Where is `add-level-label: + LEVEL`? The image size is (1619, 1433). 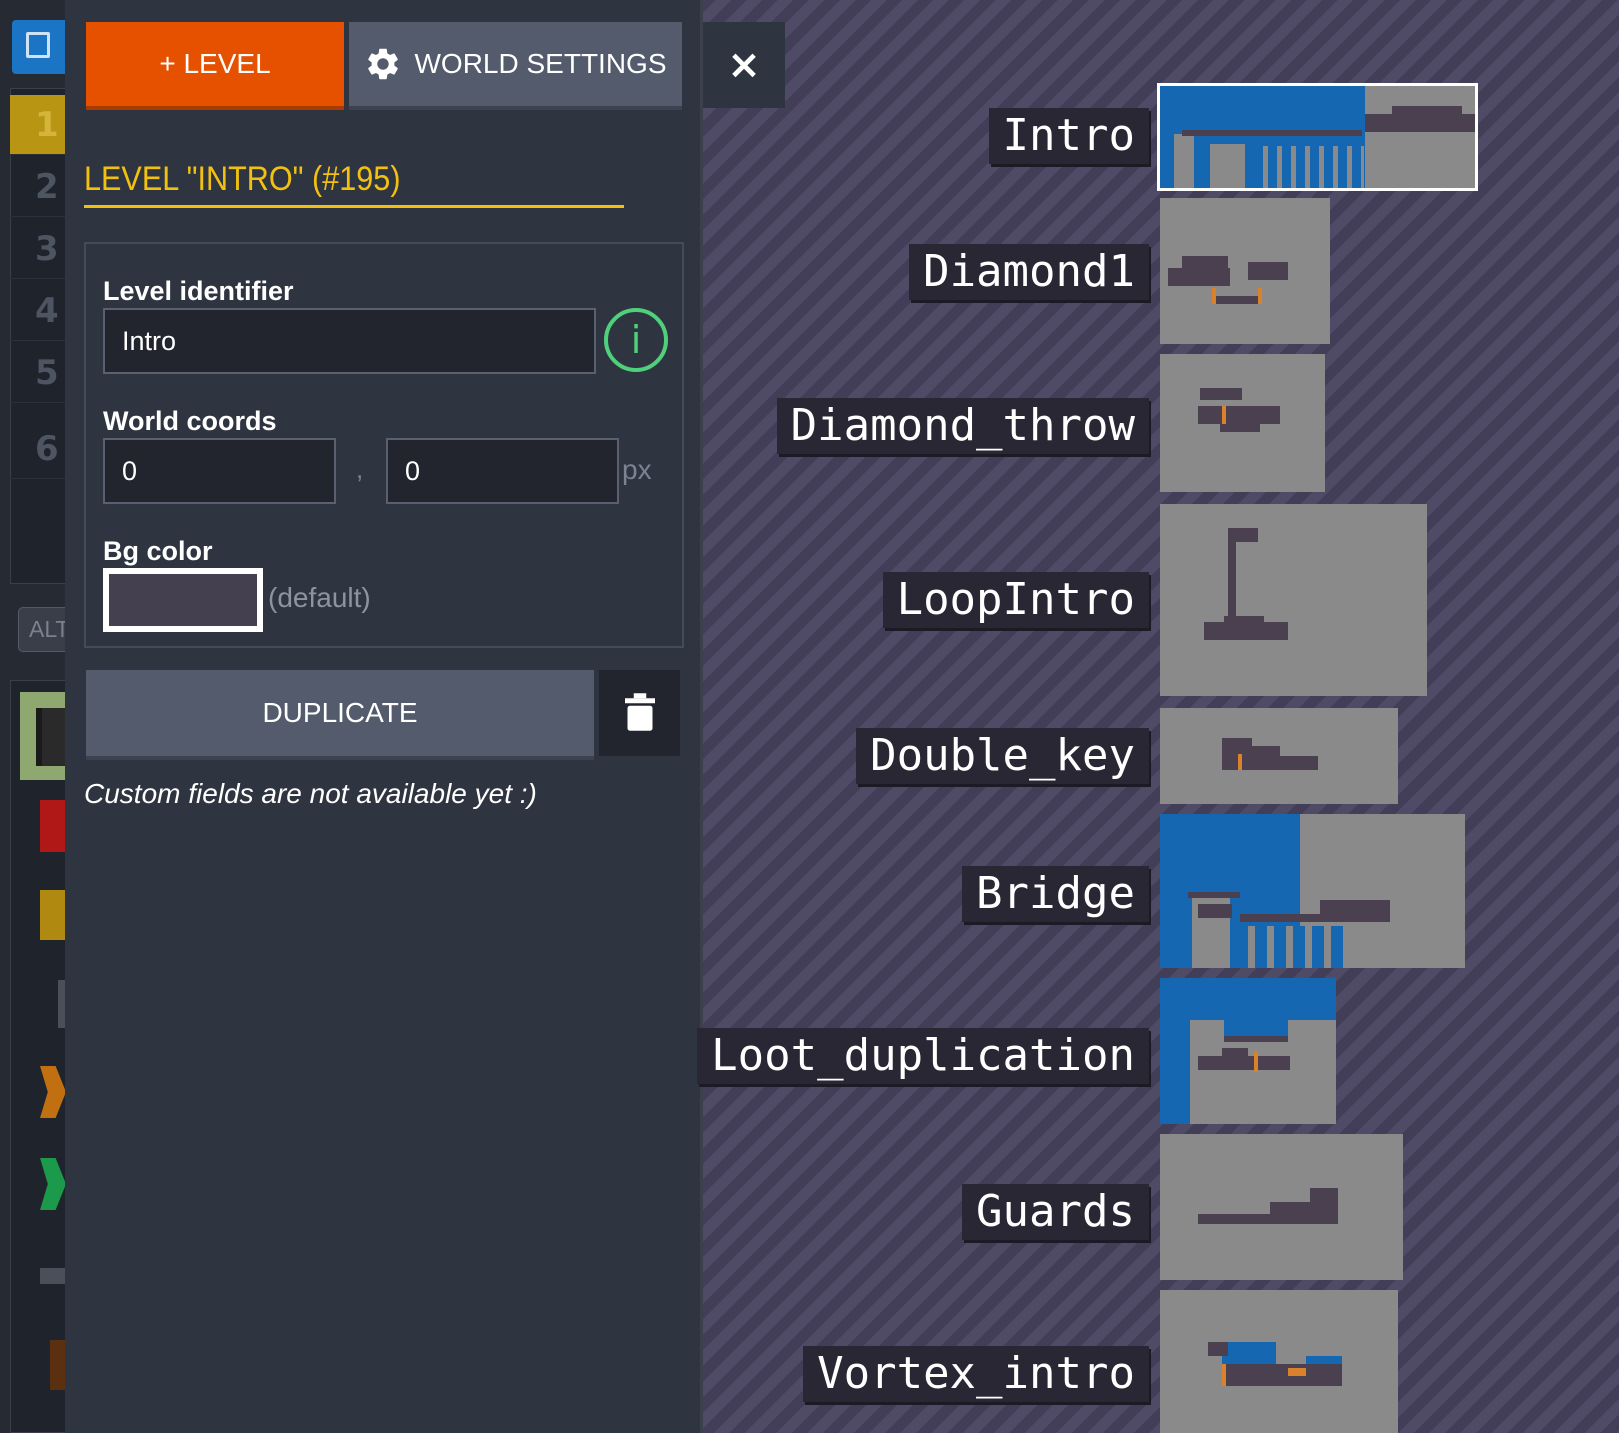
add-level-label: + LEVEL is located at coordinates (215, 63).